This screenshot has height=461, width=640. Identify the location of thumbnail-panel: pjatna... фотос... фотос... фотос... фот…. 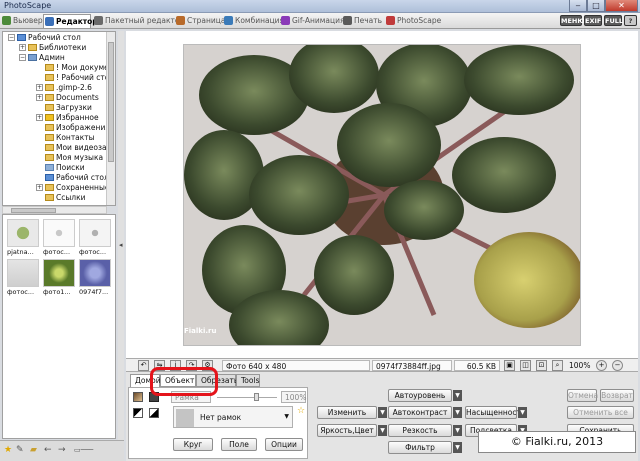
(59, 326).